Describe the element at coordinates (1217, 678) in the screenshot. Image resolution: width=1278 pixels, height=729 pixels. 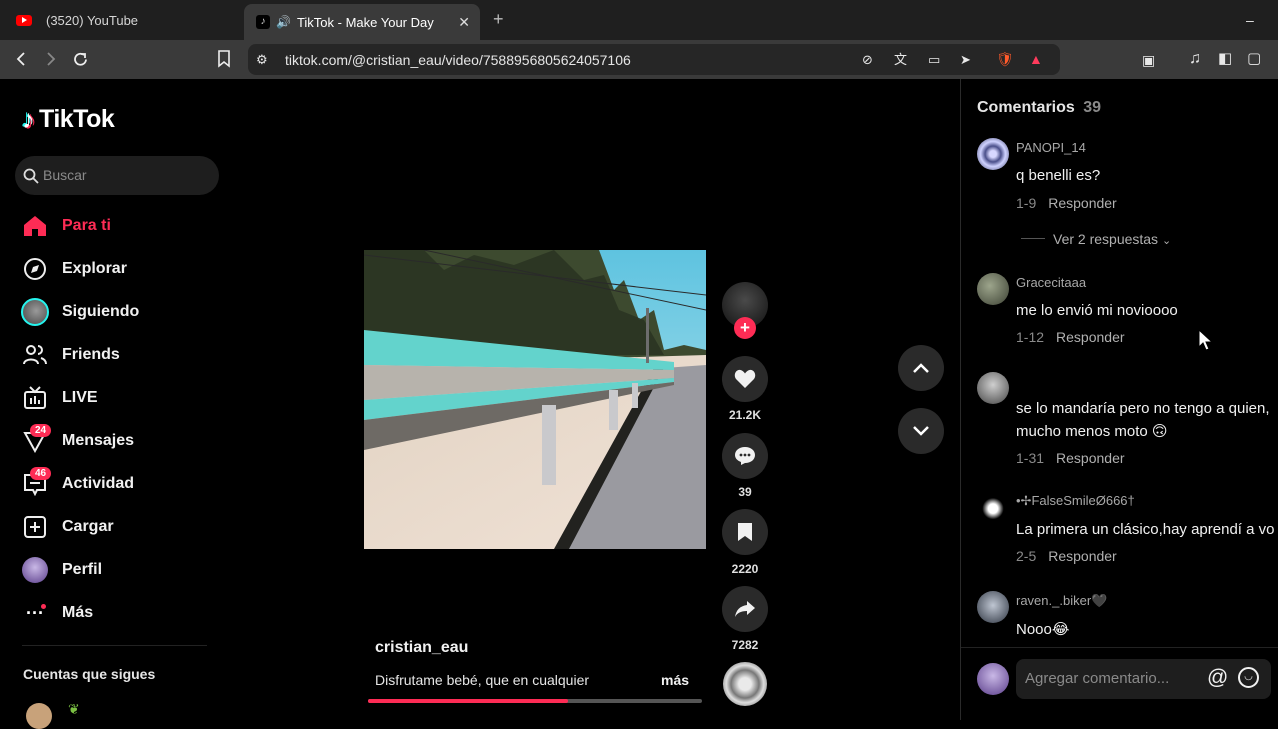
I see `mention-icon: @` at that location.